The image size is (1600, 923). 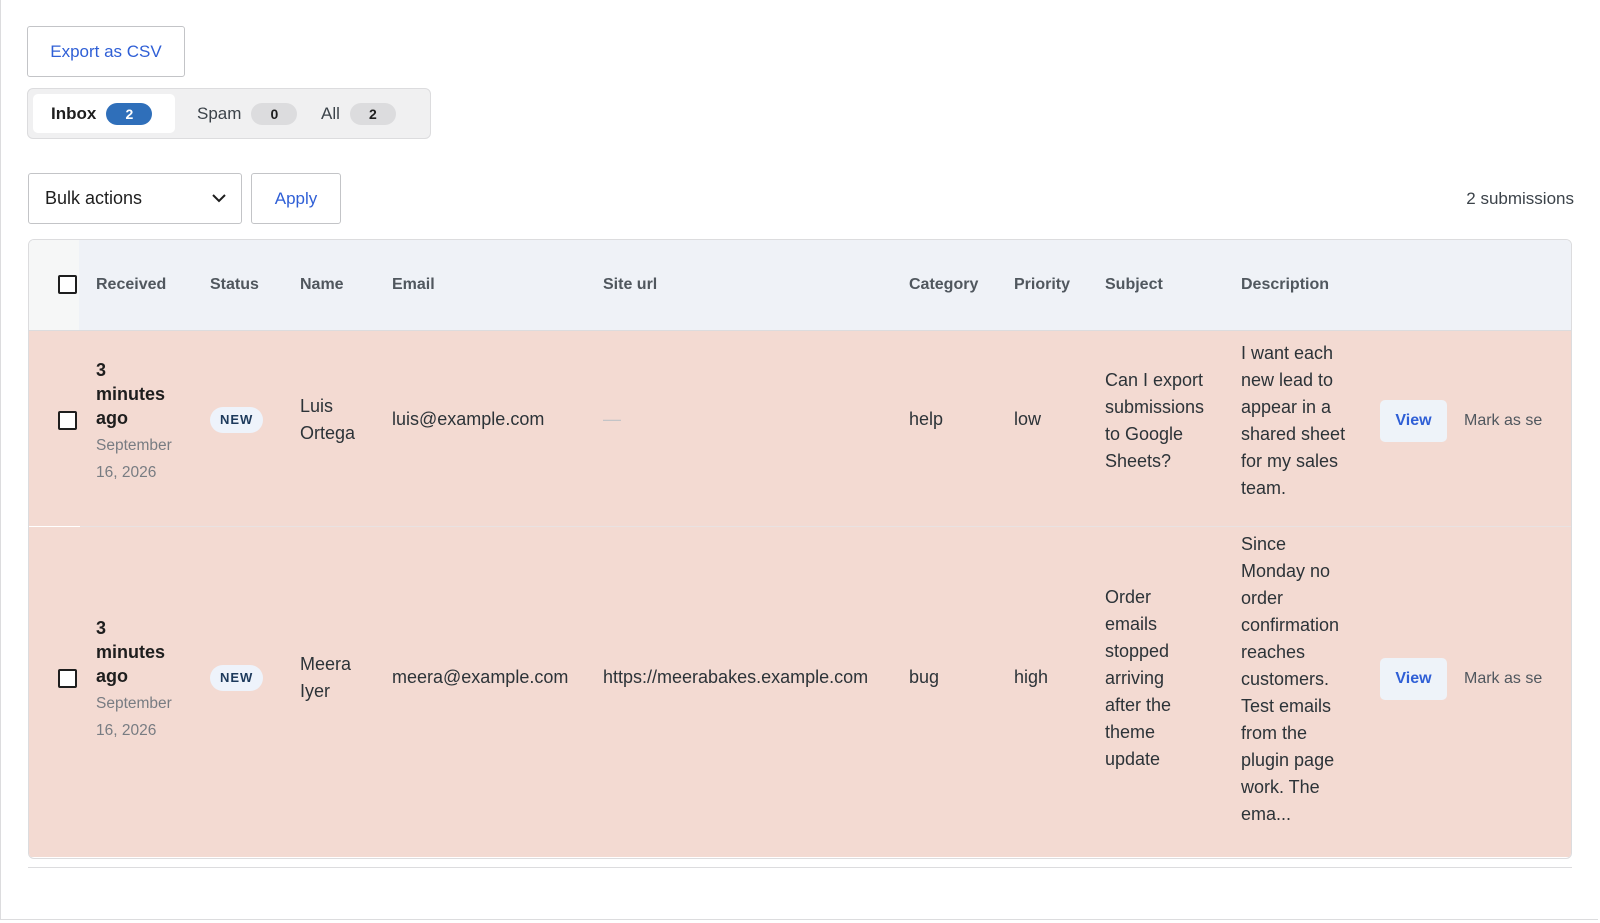 What do you see at coordinates (104, 113) in the screenshot?
I see `tab-inbox: Inbox 2` at bounding box center [104, 113].